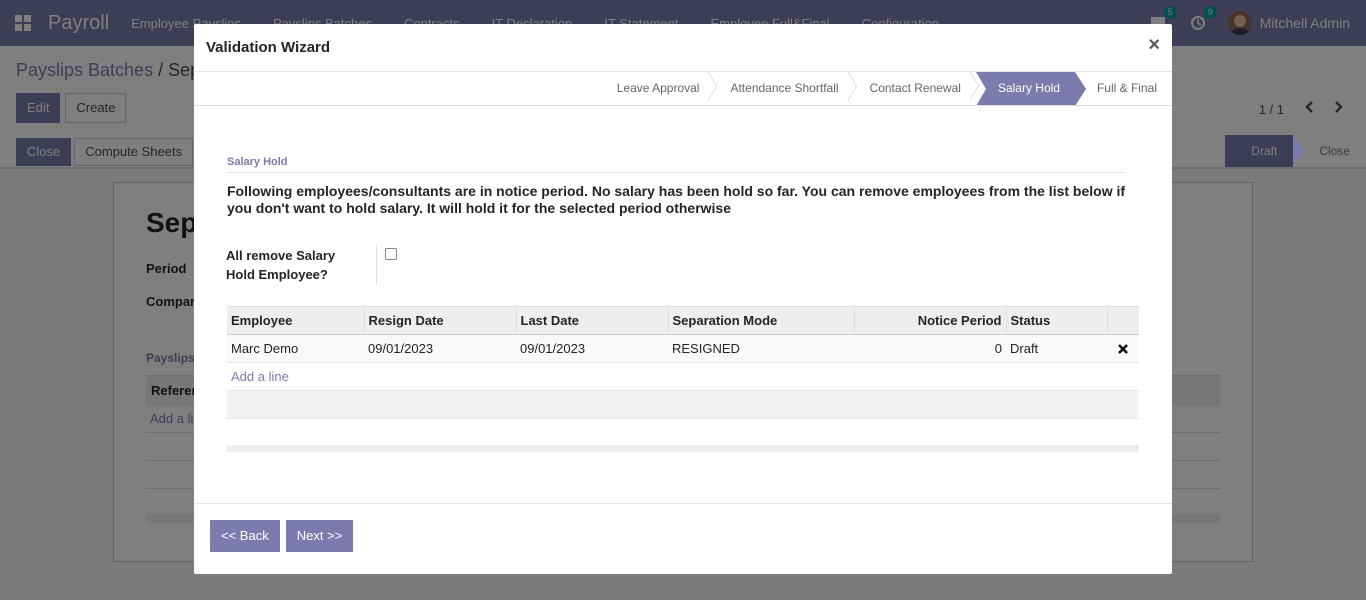 Image resolution: width=1366 pixels, height=600 pixels. Describe the element at coordinates (1056, 320) in the screenshot. I see `col-status: Status` at that location.